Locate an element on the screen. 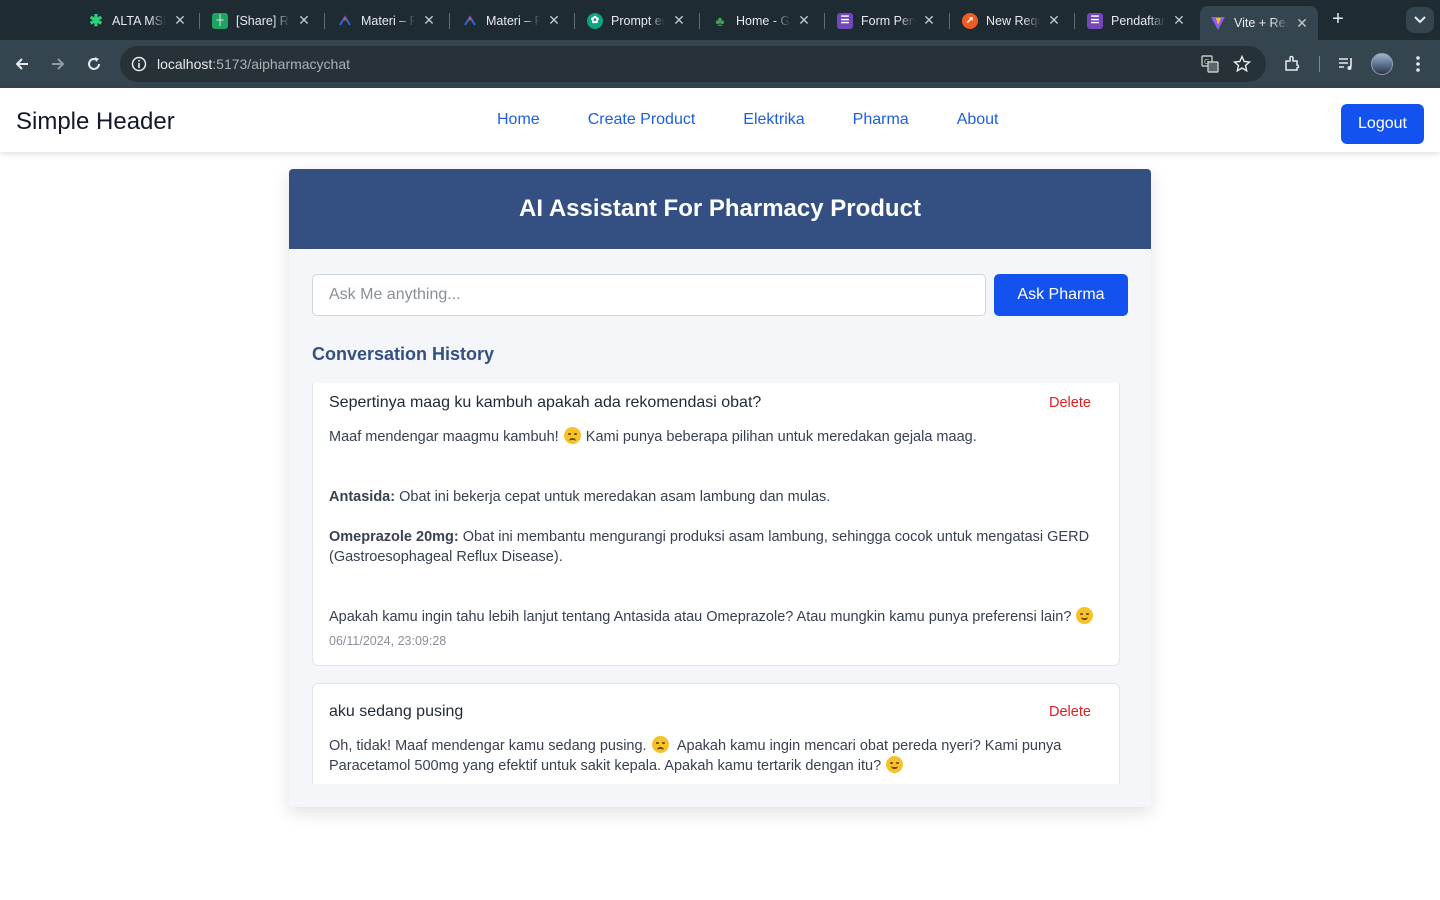  forward-button is located at coordinates (58, 64).